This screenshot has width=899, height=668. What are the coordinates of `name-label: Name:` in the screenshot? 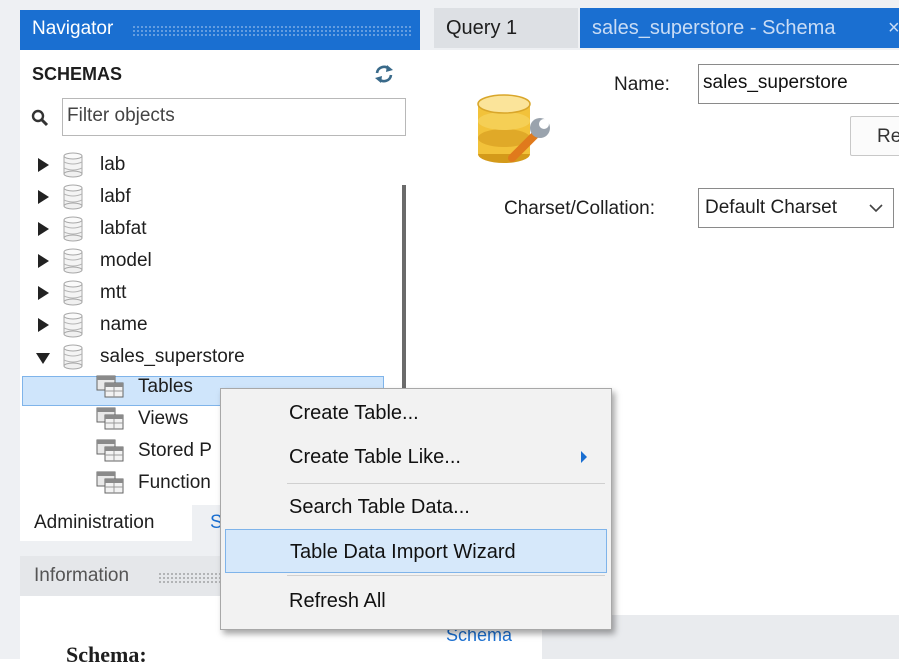 It's located at (642, 84).